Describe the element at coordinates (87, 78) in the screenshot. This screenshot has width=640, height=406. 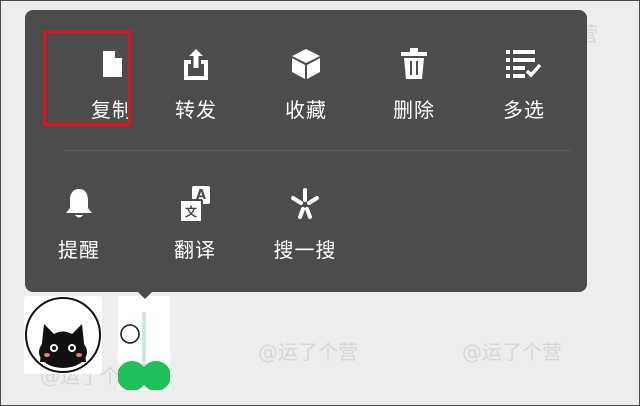
I see `copy-highlight-box` at that location.